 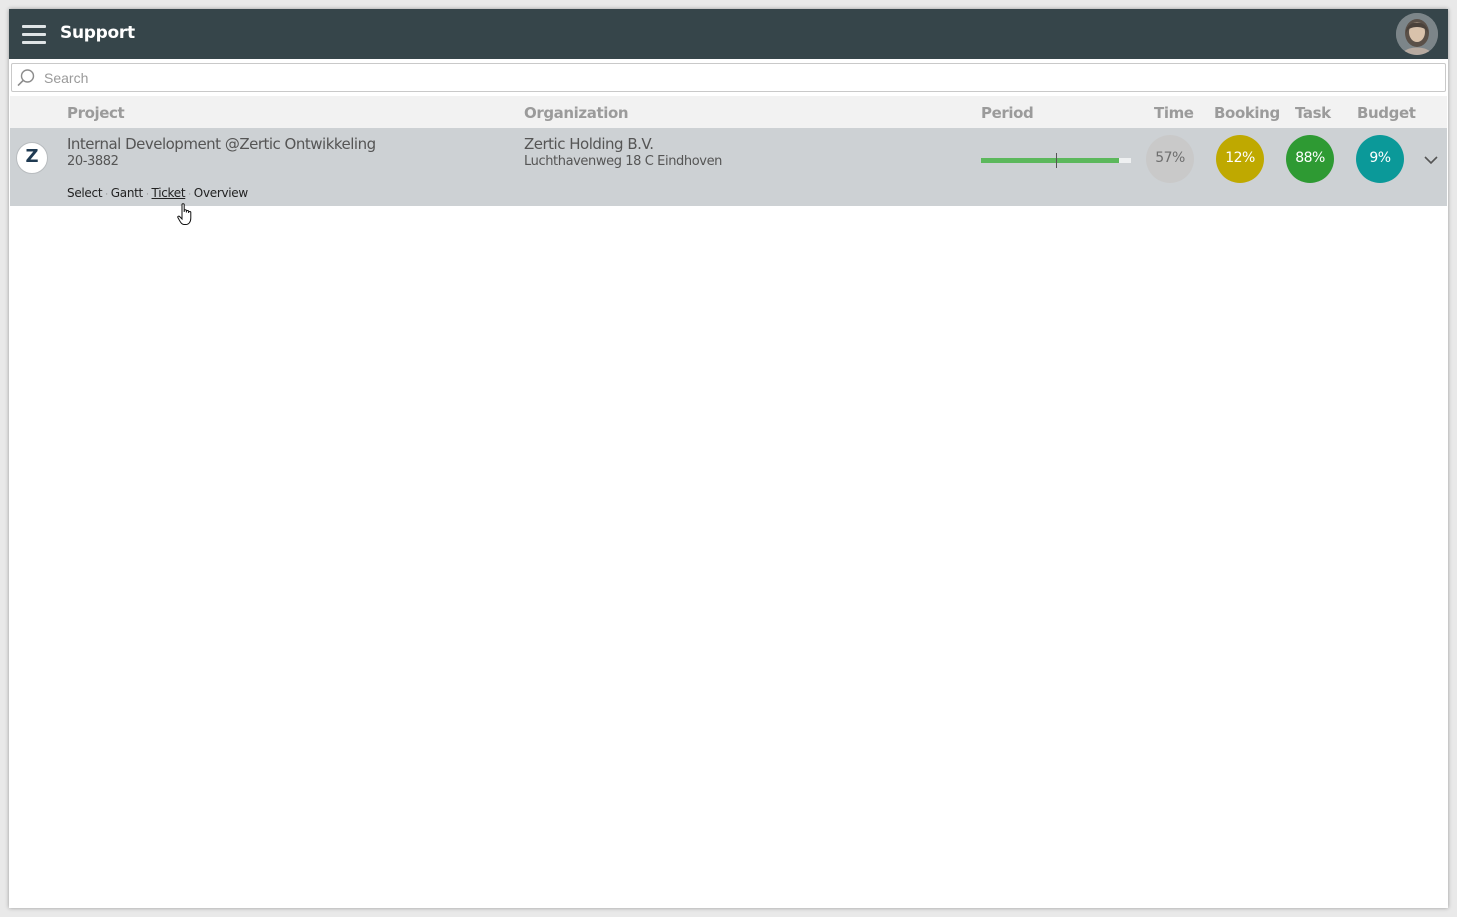 I want to click on gantt-link: Gantt, so click(x=127, y=193).